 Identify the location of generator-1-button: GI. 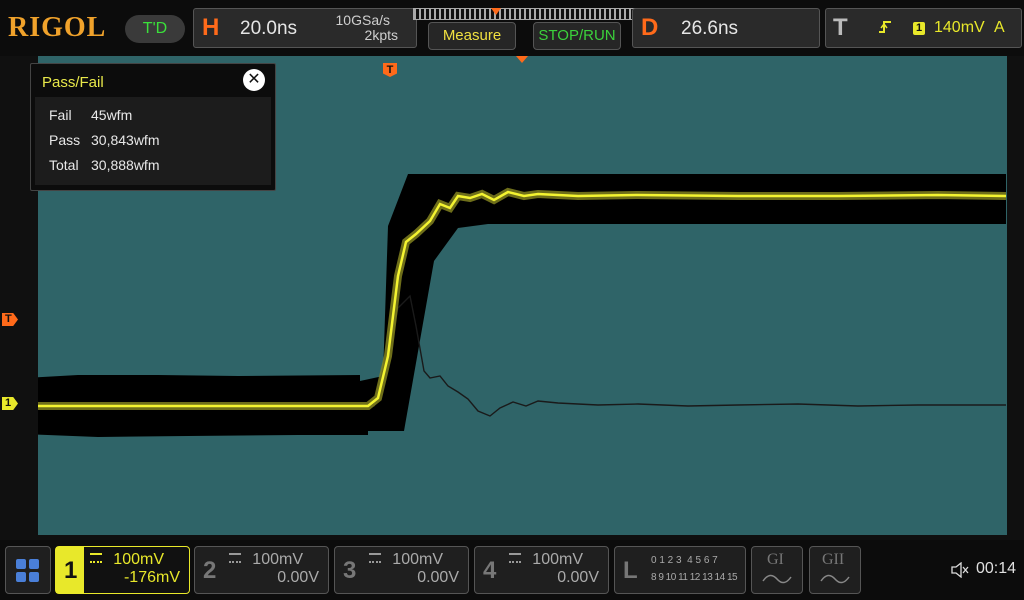
(777, 570).